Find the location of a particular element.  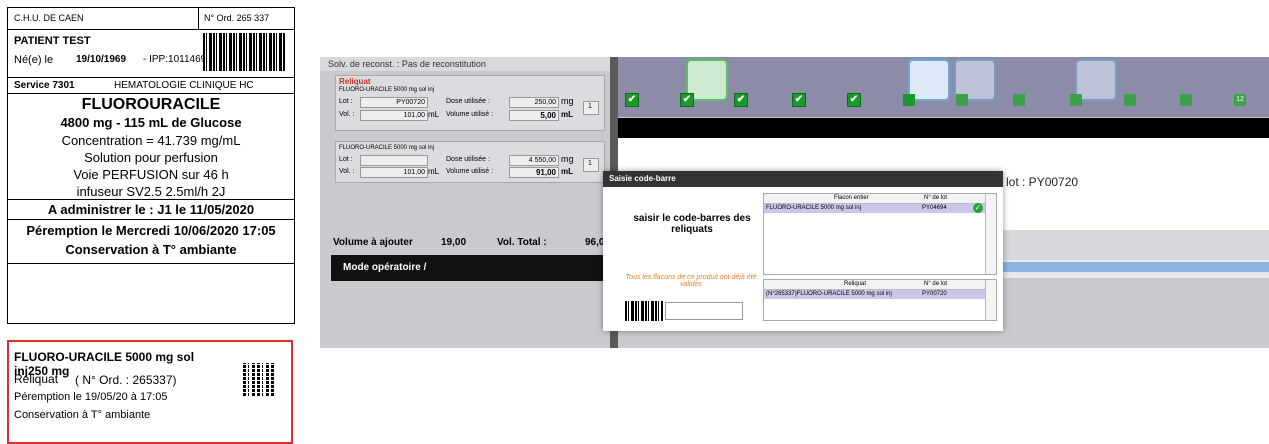

lot-label-1: Lot : is located at coordinates (346, 101).